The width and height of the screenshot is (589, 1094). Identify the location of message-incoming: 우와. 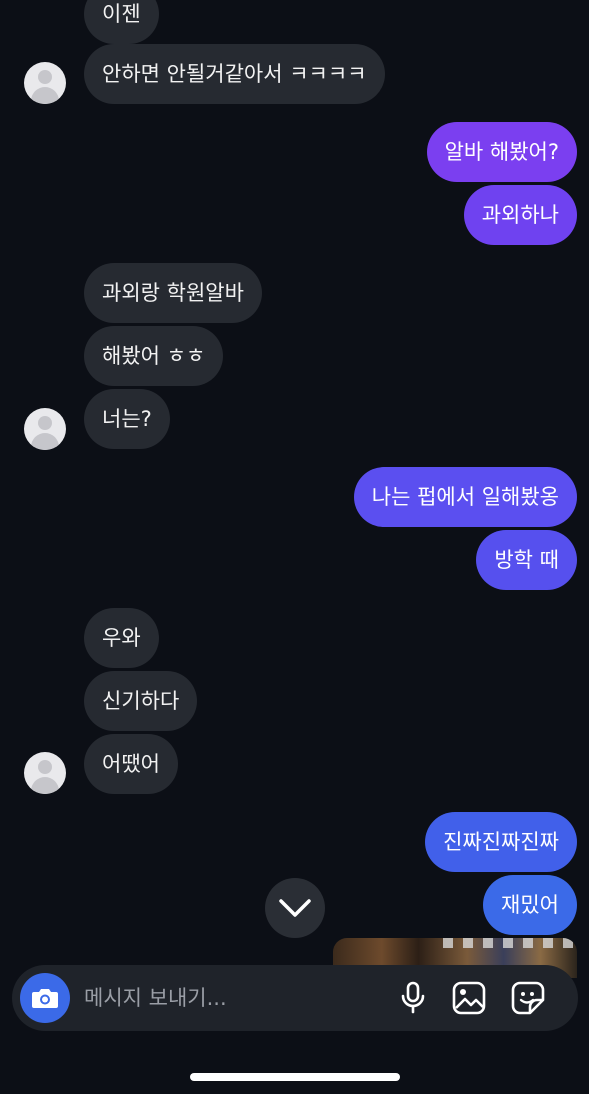
(121, 638).